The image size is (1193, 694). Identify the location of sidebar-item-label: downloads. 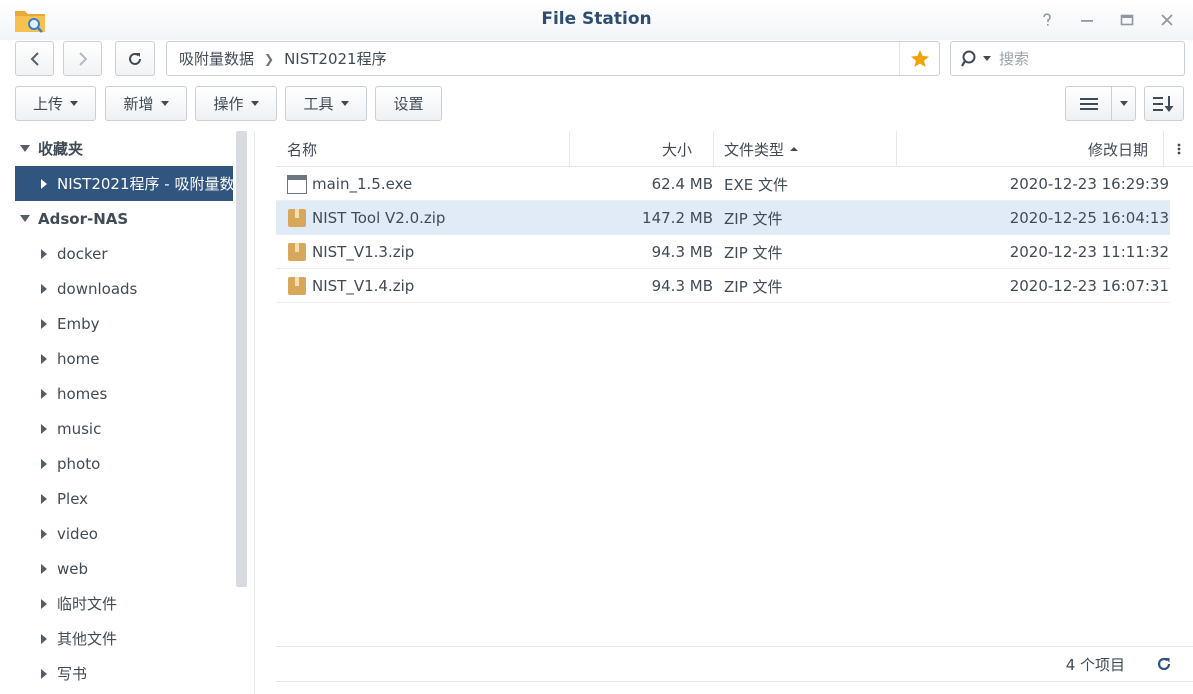
(97, 288).